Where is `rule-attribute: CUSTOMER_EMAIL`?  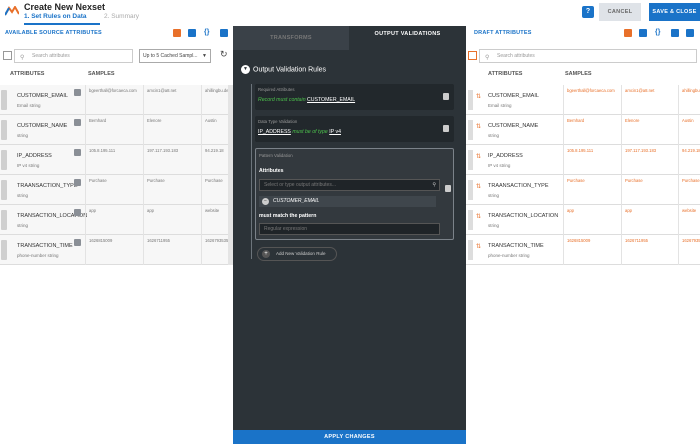
rule-attribute: CUSTOMER_EMAIL is located at coordinates (331, 100).